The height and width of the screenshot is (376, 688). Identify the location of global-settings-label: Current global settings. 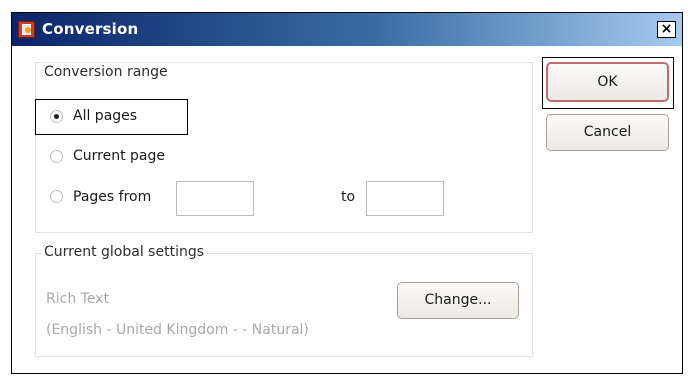
(124, 252).